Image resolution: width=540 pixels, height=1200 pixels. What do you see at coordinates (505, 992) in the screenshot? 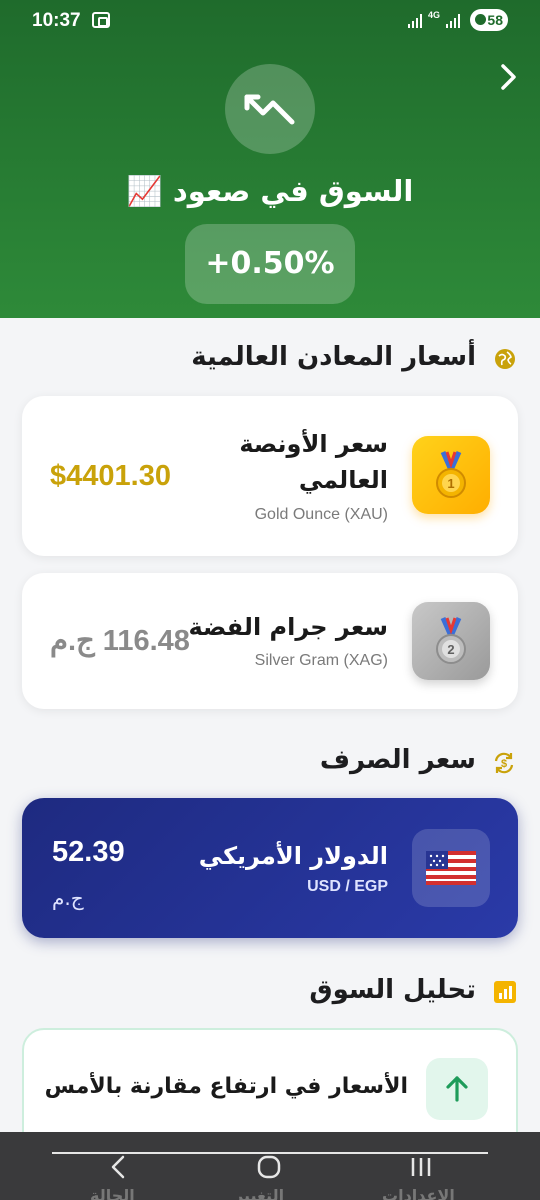
I see `bar-chart-icon` at bounding box center [505, 992].